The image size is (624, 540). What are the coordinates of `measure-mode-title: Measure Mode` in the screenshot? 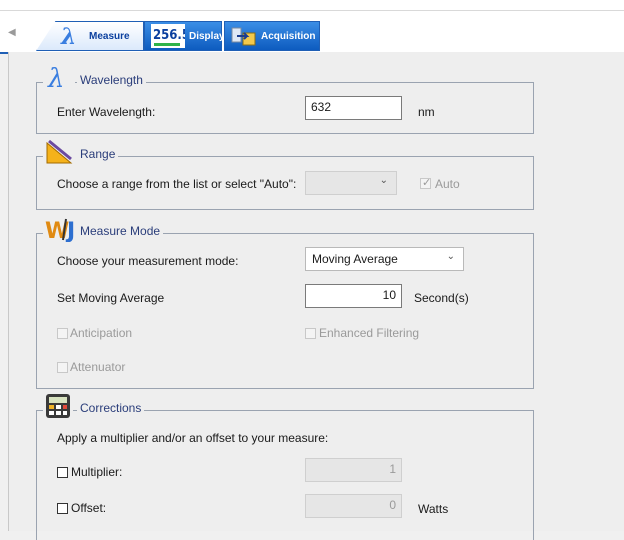 It's located at (120, 231).